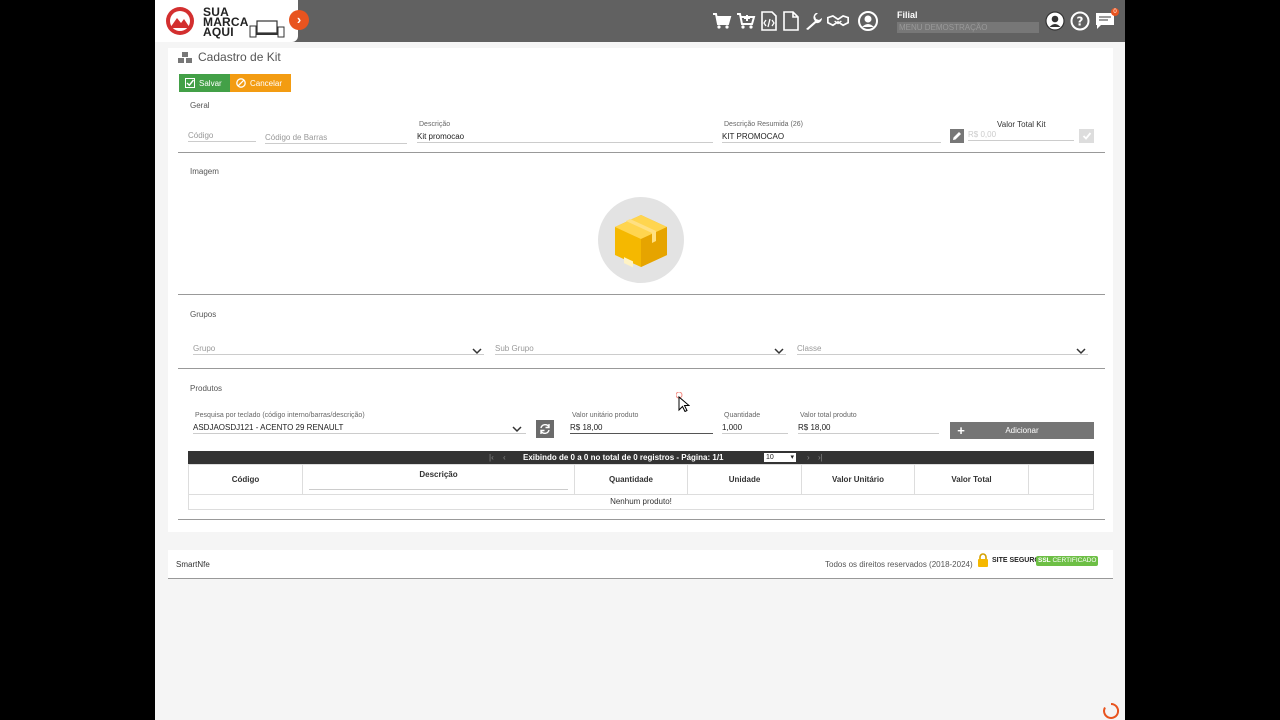 This screenshot has height=720, width=1280. Describe the element at coordinates (336, 138) in the screenshot. I see `codigo-barras-input: Código de Barras` at that location.